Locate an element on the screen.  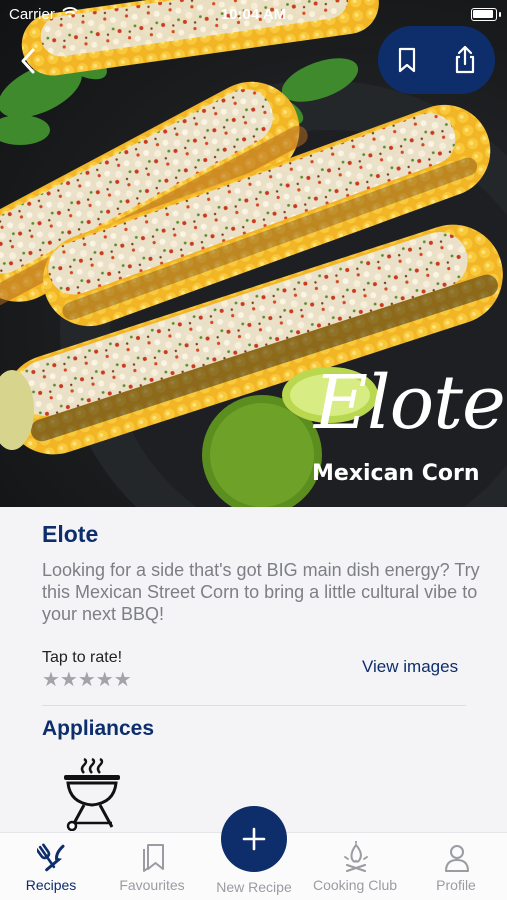
rating-stars: ★★★★★ is located at coordinates (87, 679).